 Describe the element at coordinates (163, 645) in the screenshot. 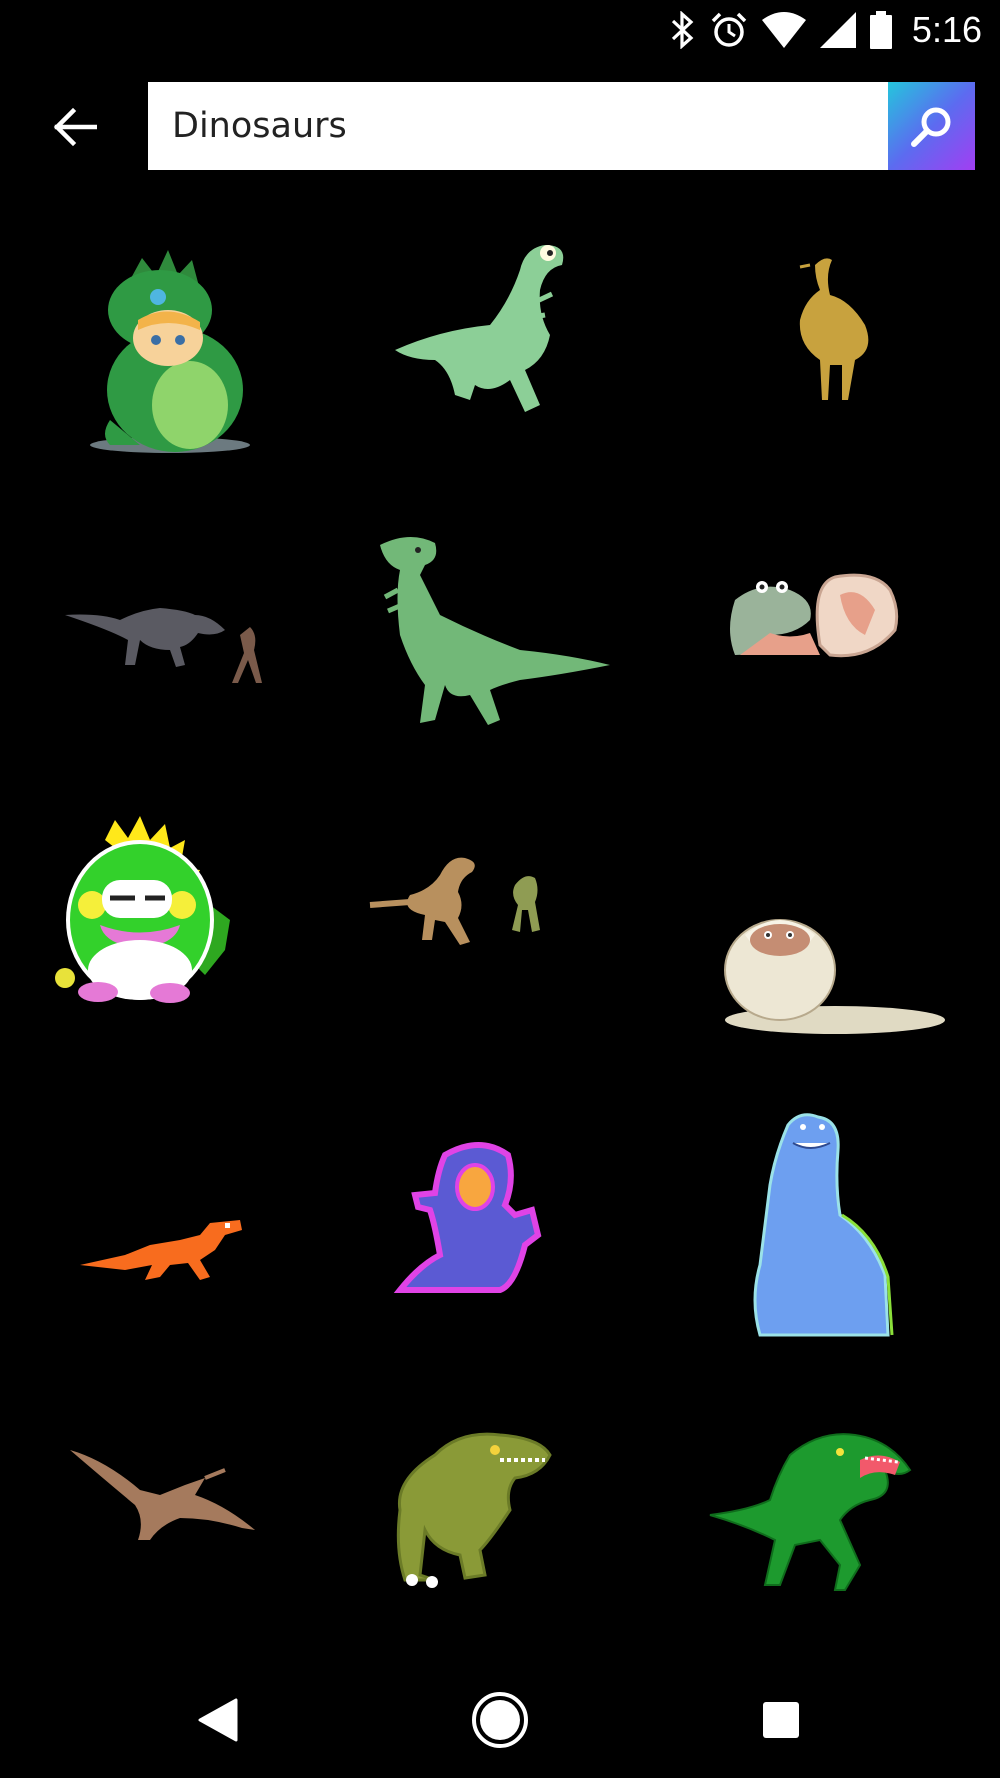

I see `trex-chase-image` at that location.